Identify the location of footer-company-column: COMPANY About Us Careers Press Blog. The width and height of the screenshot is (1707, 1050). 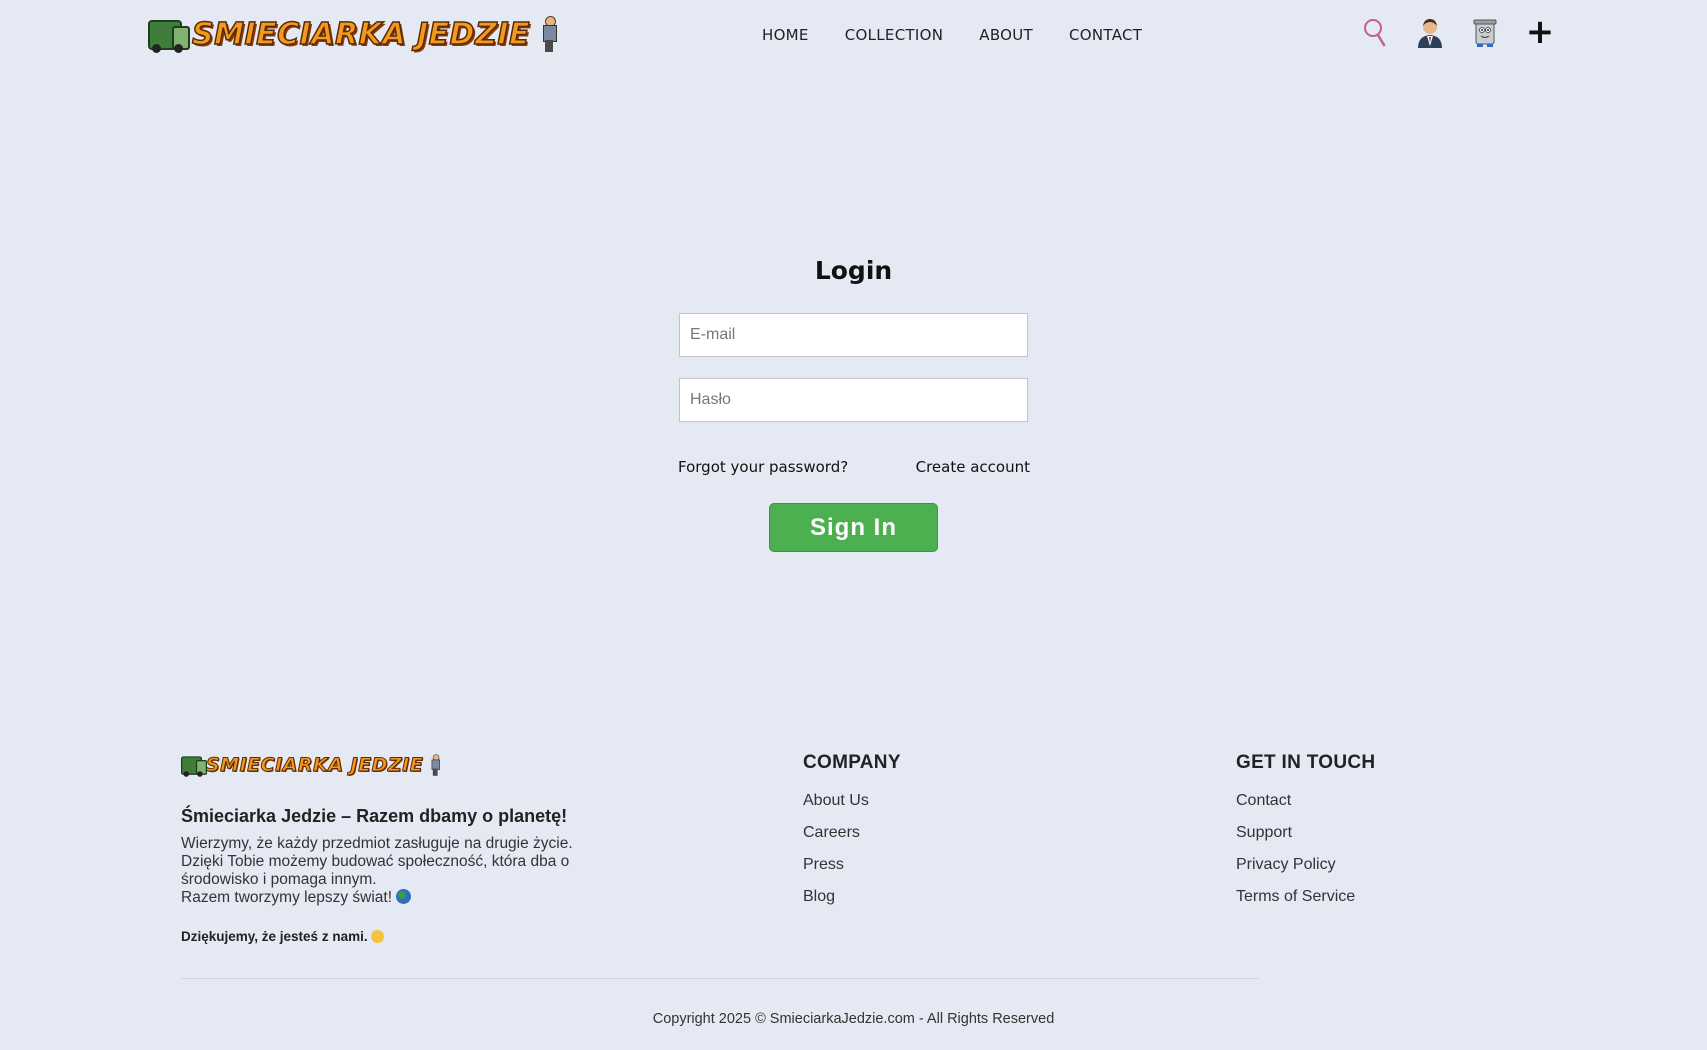
(852, 836).